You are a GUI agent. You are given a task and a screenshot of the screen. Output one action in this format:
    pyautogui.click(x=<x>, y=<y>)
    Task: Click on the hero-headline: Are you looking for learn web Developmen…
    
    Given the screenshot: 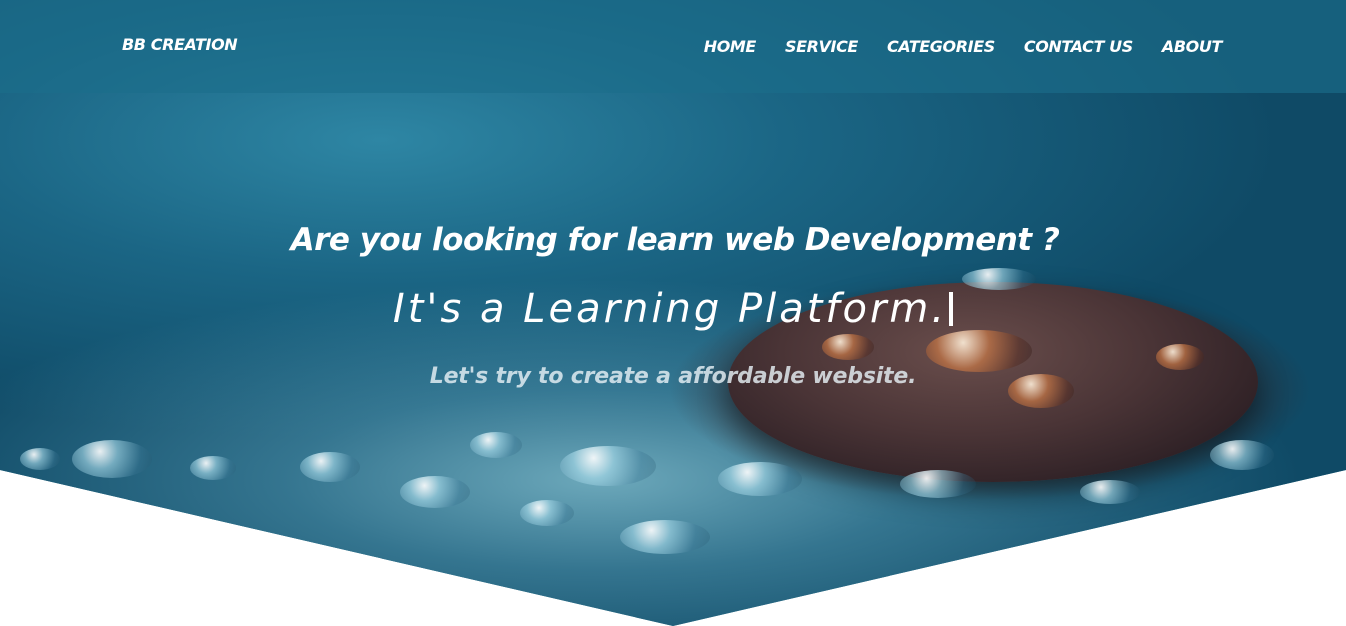 What is the action you would take?
    pyautogui.click(x=675, y=240)
    